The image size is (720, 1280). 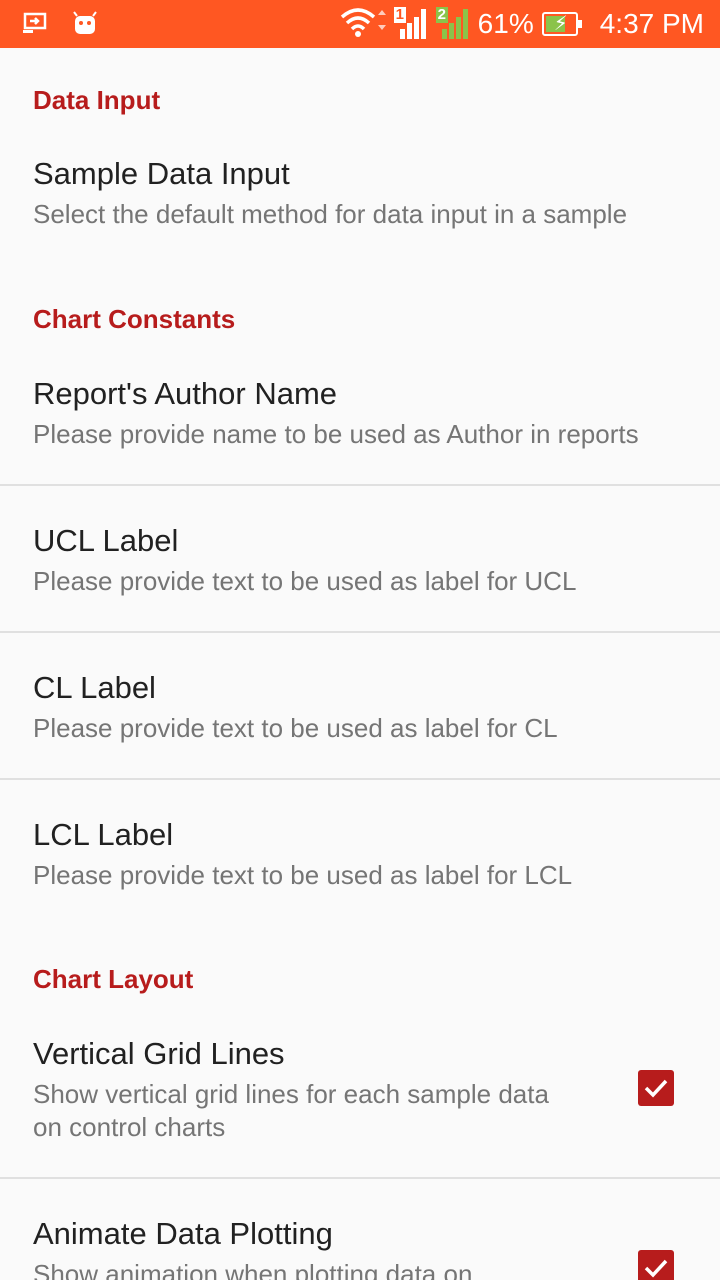 I want to click on battery-percent: 61%, so click(x=505, y=23).